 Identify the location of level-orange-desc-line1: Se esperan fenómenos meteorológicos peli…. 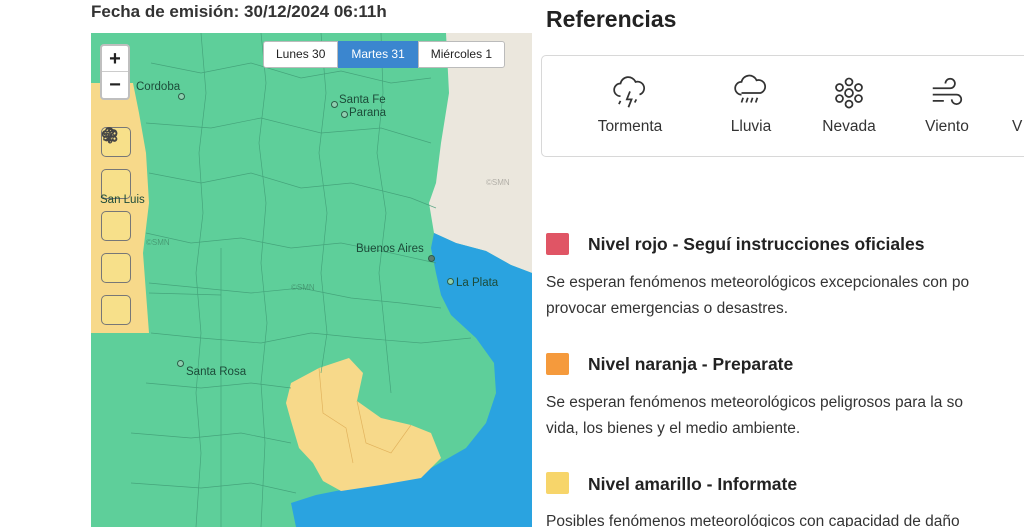
(755, 402).